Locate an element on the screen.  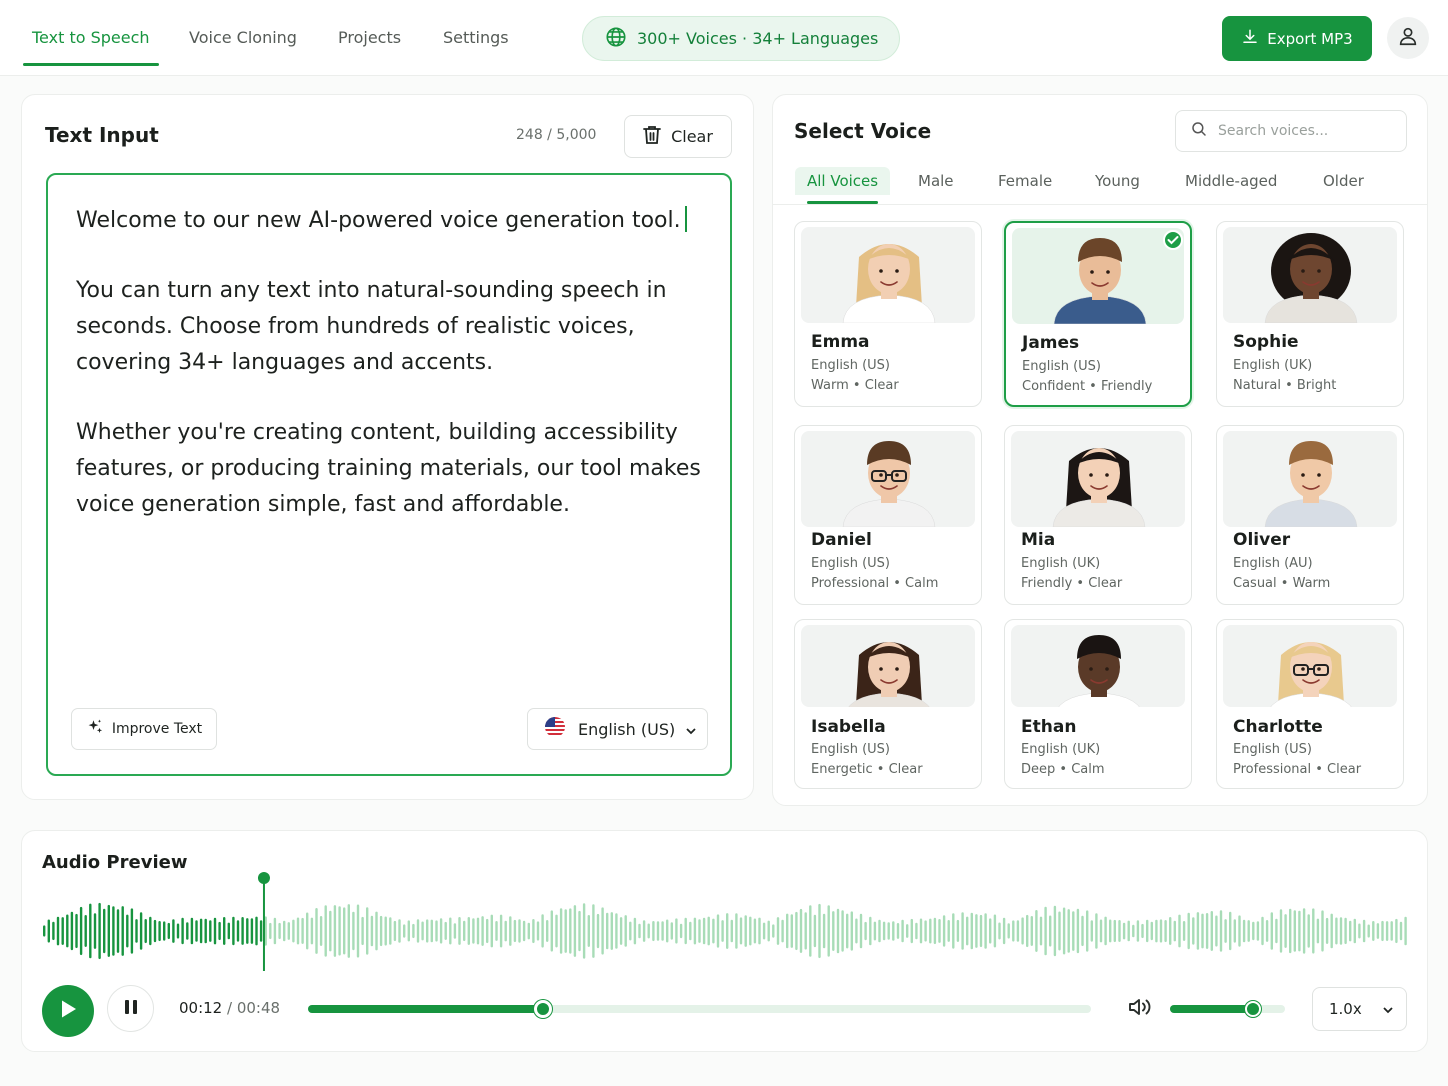
filter-middle-aged: Middle-aged is located at coordinates (1231, 181).